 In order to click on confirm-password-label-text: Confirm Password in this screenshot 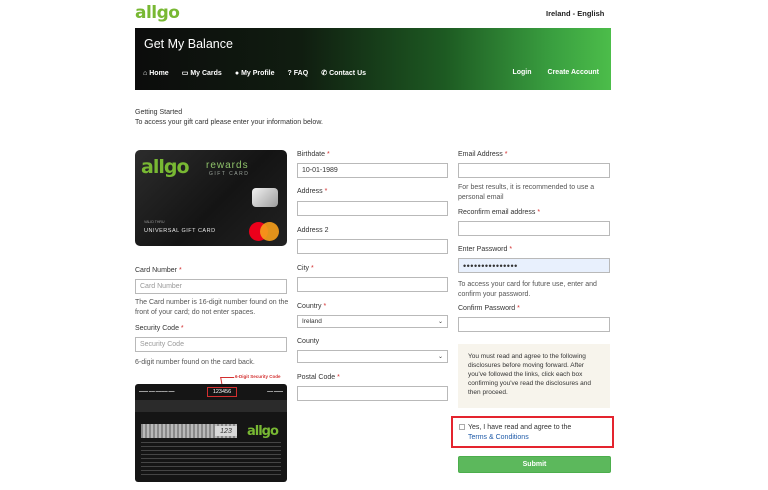, I will do `click(487, 308)`.